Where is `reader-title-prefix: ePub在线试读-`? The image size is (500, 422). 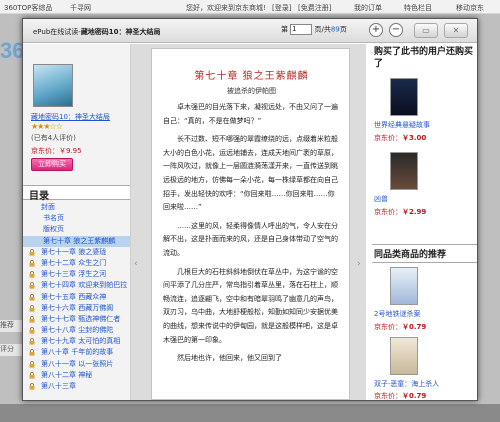
reader-title-prefix: ePub在线试读- is located at coordinates (57, 32).